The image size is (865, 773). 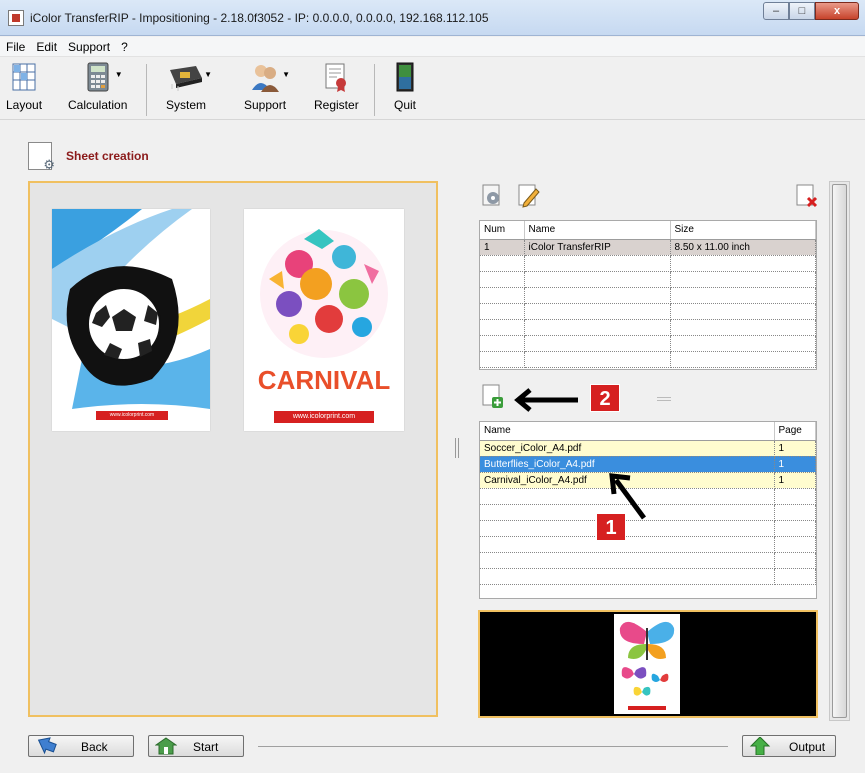 What do you see at coordinates (324, 416) in the screenshot?
I see `carnival-thumbnail-url: www.icolorprint.com` at bounding box center [324, 416].